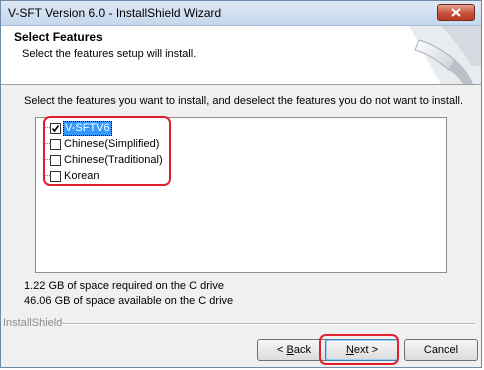 Image resolution: width=484 pixels, height=370 pixels. I want to click on close-icon, so click(456, 12).